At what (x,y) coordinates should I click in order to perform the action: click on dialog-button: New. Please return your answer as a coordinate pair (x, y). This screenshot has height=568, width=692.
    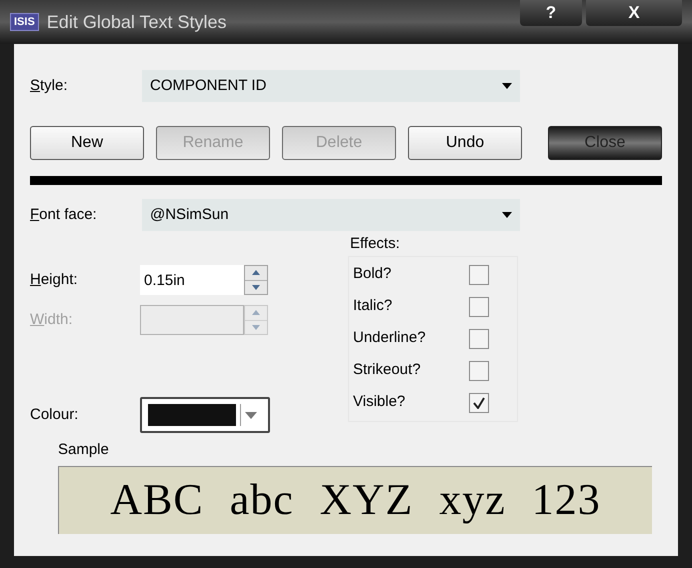
    Looking at the image, I should click on (87, 143).